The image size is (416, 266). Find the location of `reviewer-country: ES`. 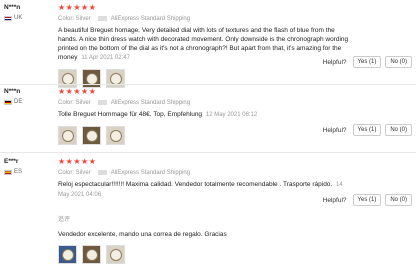

reviewer-country: ES is located at coordinates (13, 172).